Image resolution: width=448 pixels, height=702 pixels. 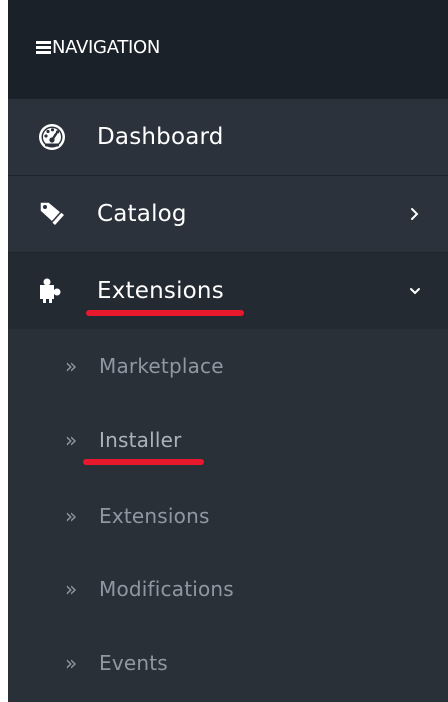 I want to click on chevron-down-icon, so click(x=415, y=291).